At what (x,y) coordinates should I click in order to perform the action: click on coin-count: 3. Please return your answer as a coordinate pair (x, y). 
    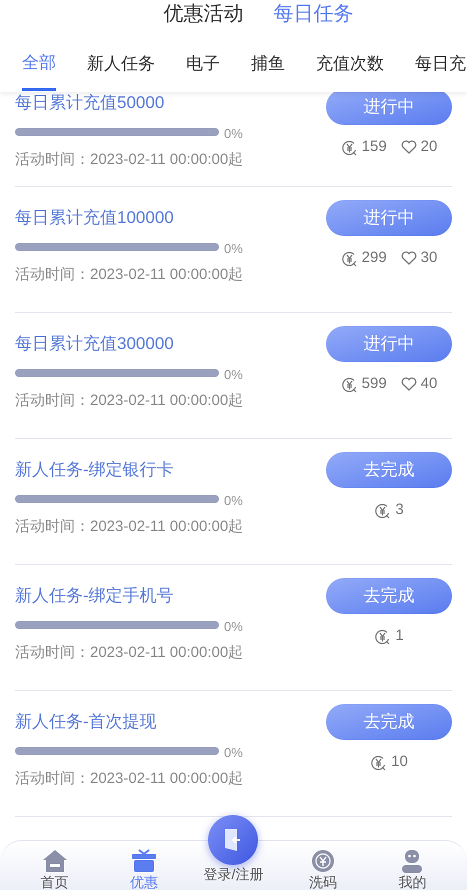
    Looking at the image, I should click on (399, 510).